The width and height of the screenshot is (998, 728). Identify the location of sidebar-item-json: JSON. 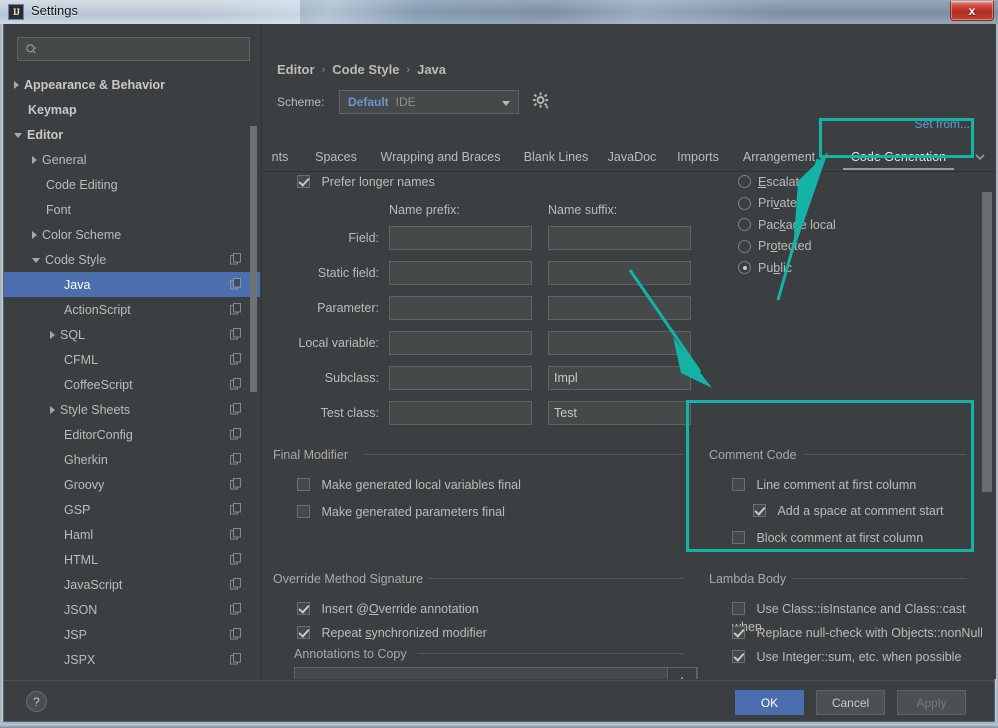
(132, 609).